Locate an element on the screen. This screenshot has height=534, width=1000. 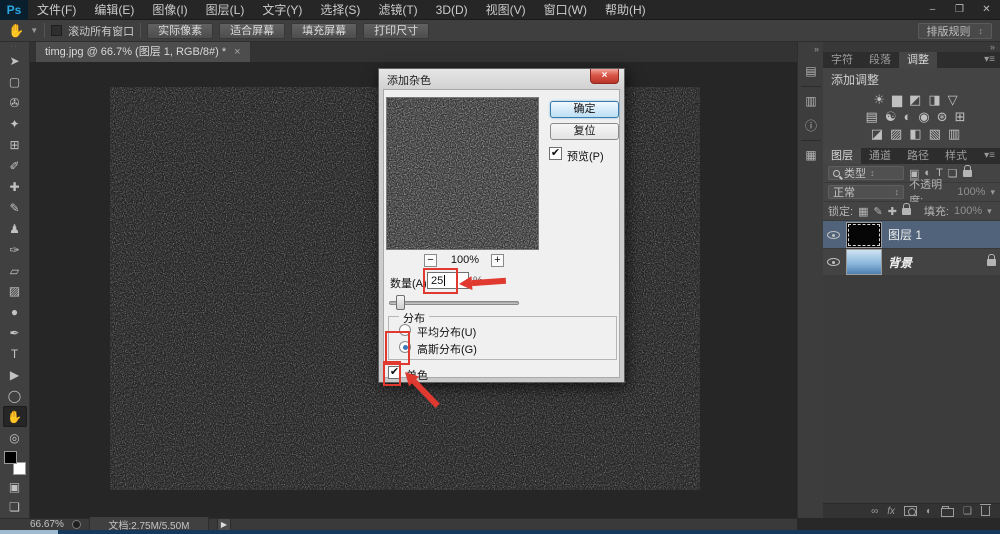
zoom-in-button: + is located at coordinates (497, 260).